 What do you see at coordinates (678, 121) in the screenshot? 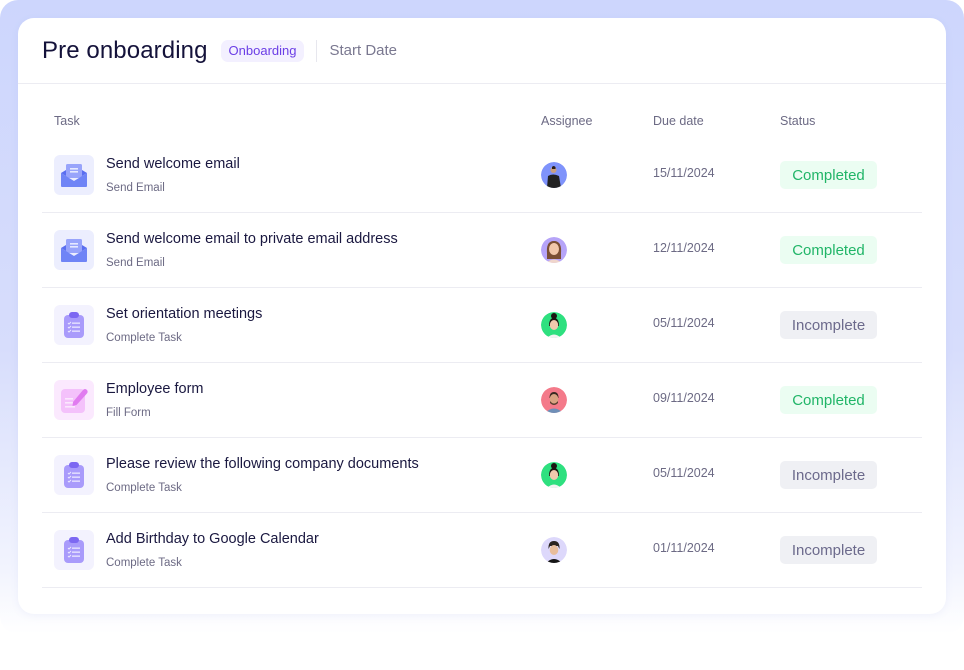
I see `column-header-due-date: Due date` at bounding box center [678, 121].